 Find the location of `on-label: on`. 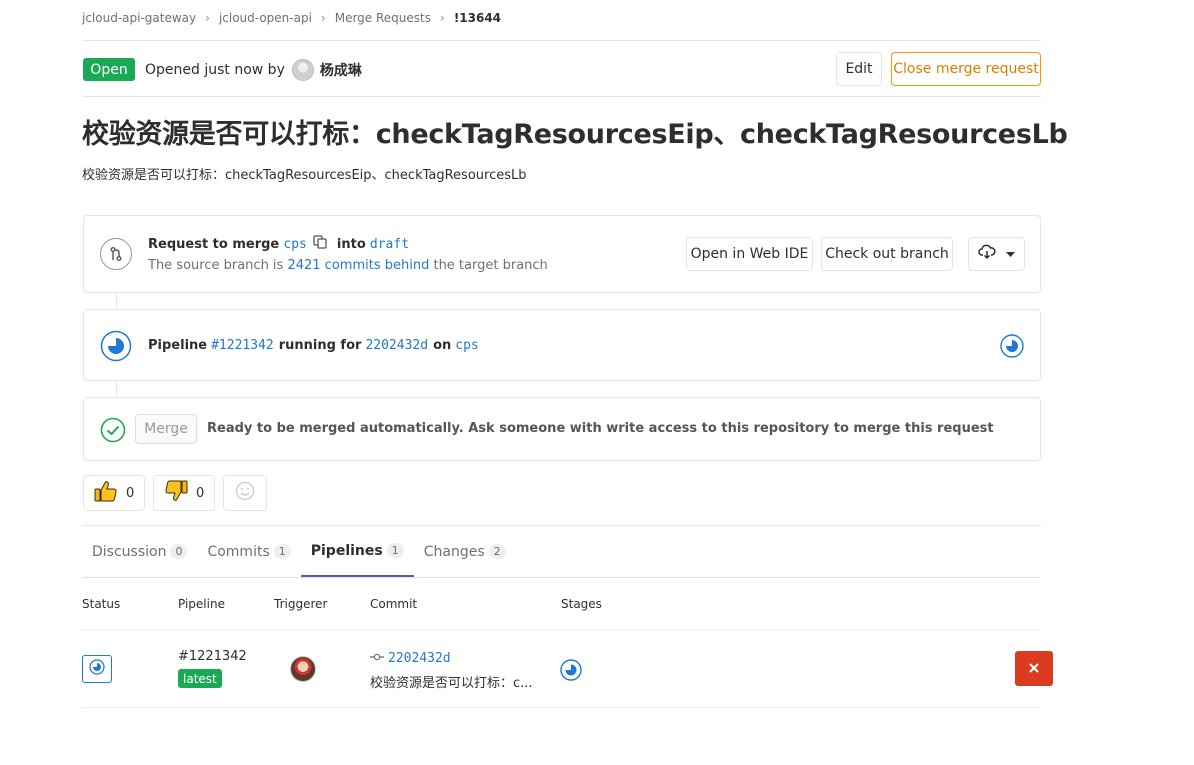

on-label: on is located at coordinates (442, 345).